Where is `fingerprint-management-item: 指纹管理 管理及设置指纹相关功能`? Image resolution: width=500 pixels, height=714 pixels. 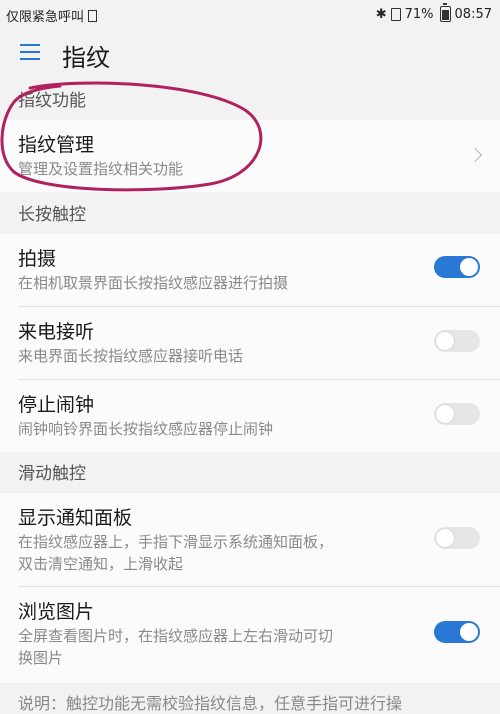
fingerprint-management-item: 指纹管理 管理及设置指纹相关功能 is located at coordinates (250, 156).